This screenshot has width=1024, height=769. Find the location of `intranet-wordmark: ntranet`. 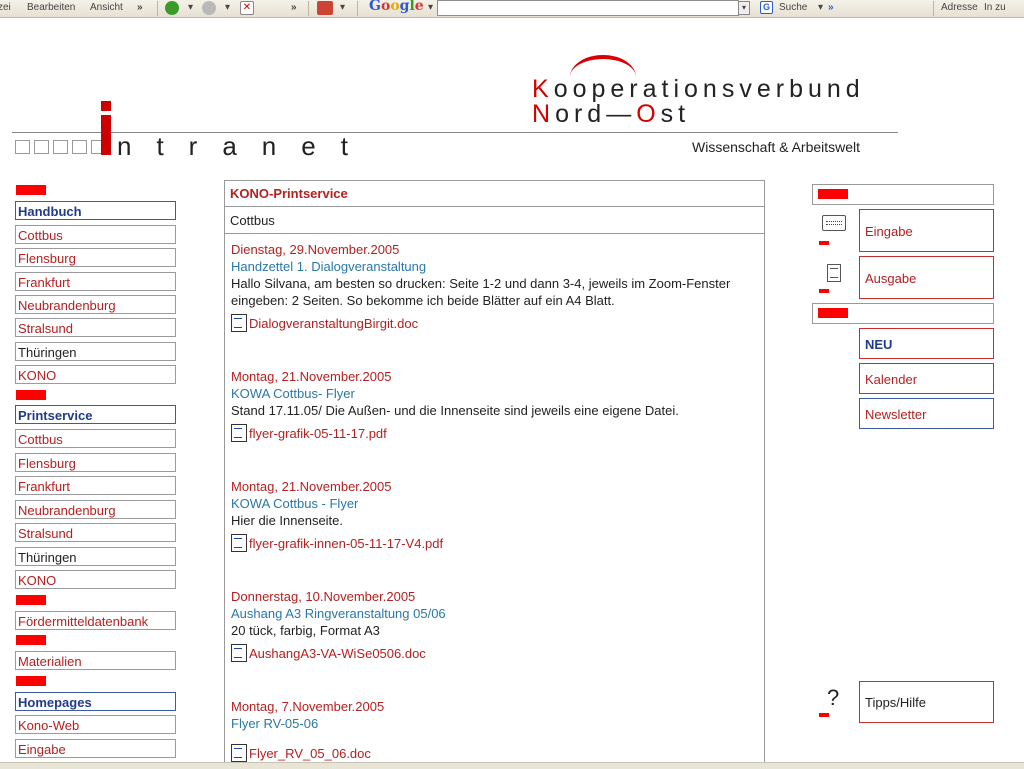

intranet-wordmark: ntranet is located at coordinates (245, 146).